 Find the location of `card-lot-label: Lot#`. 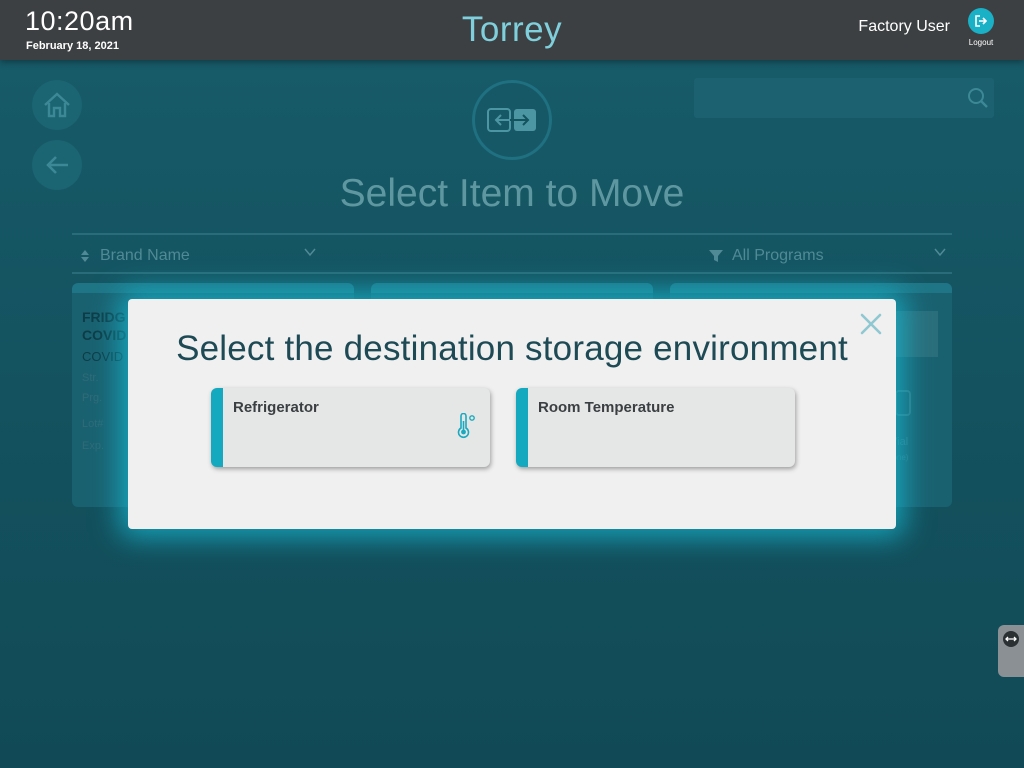

card-lot-label: Lot# is located at coordinates (93, 424).